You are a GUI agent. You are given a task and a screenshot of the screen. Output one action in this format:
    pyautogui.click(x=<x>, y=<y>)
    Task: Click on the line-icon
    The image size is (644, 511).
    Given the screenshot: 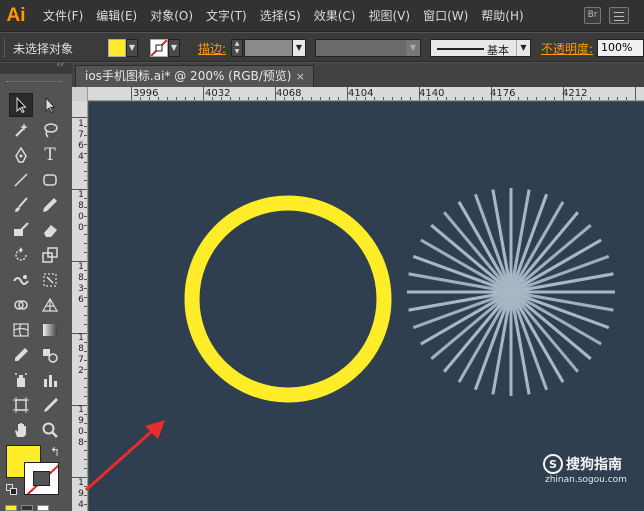 What is the action you would take?
    pyautogui.click(x=21, y=180)
    